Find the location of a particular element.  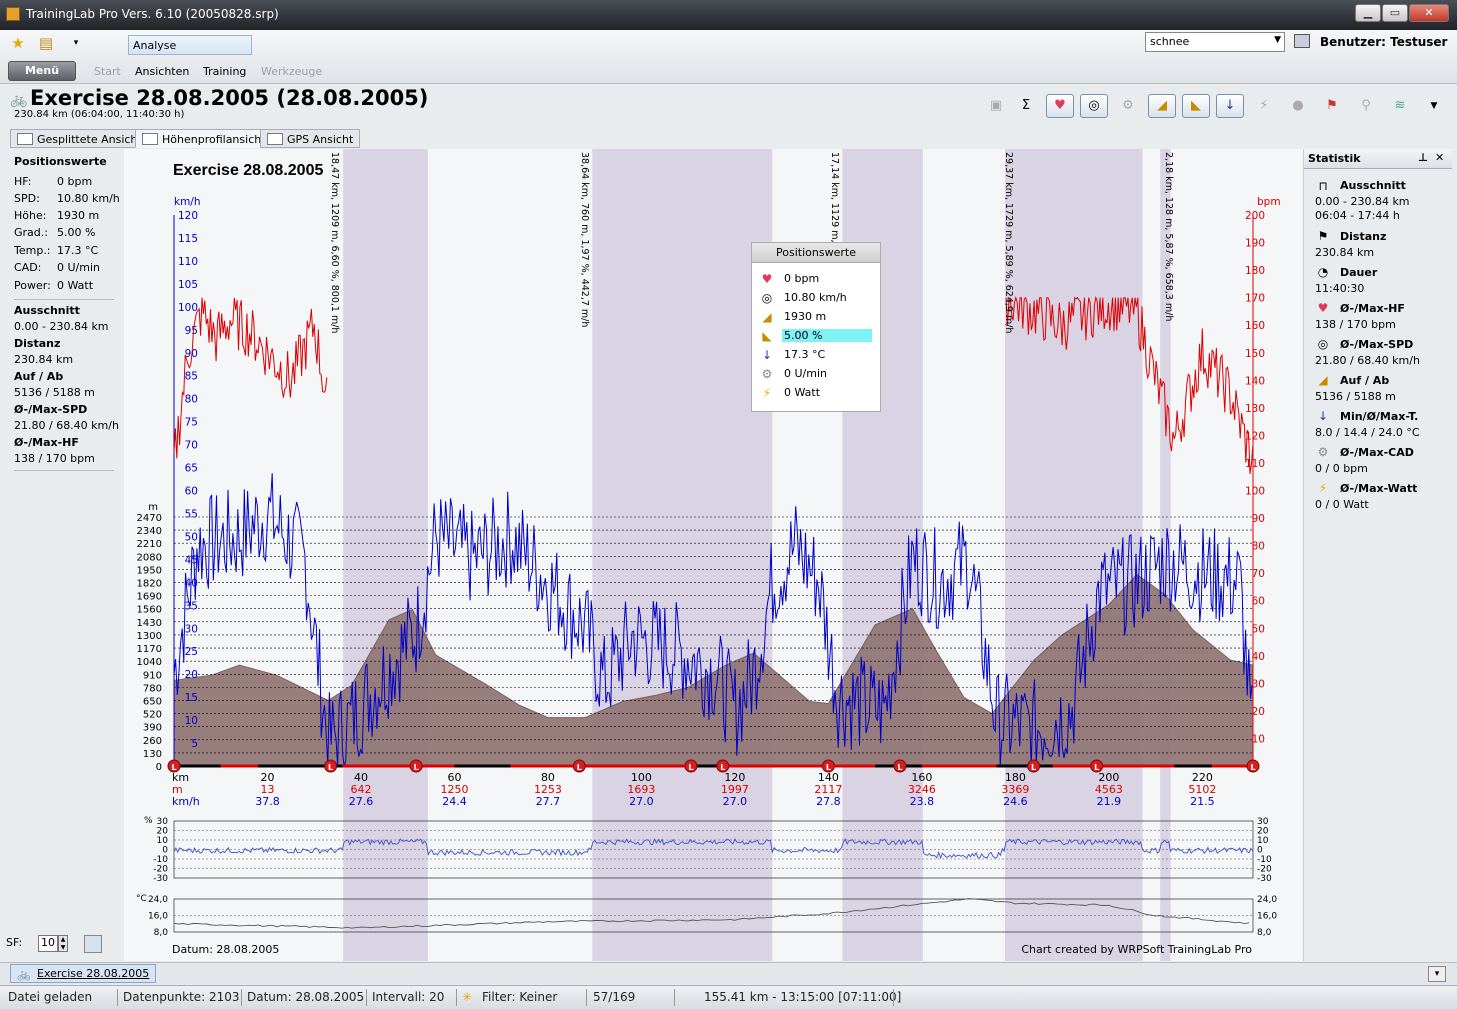

altitude-tick-label: 1560 is located at coordinates (149, 610).